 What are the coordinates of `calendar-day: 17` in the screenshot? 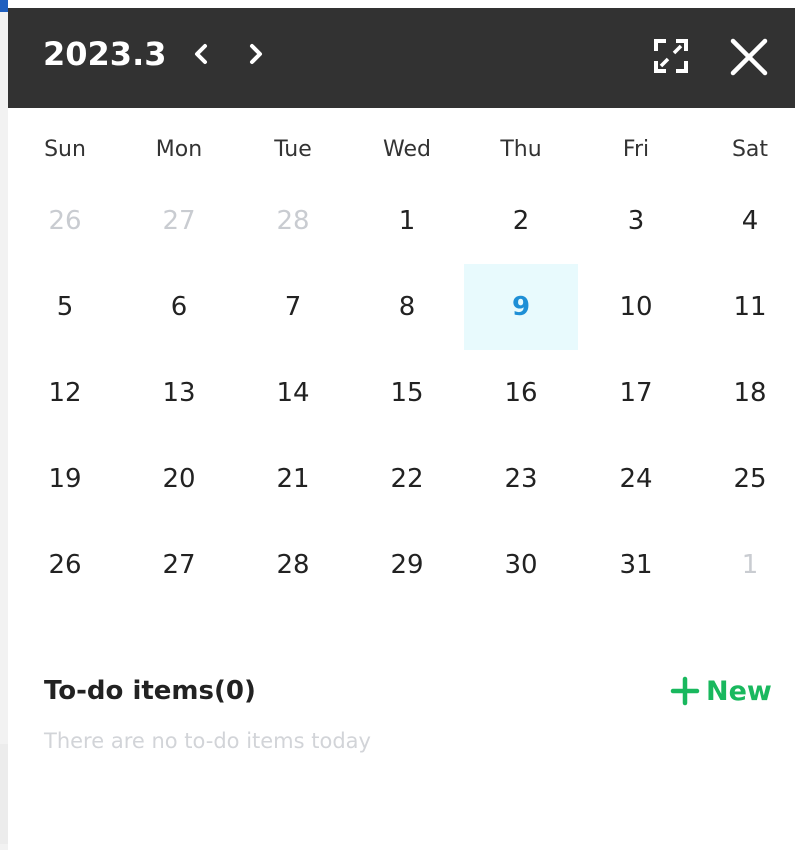 It's located at (636, 393).